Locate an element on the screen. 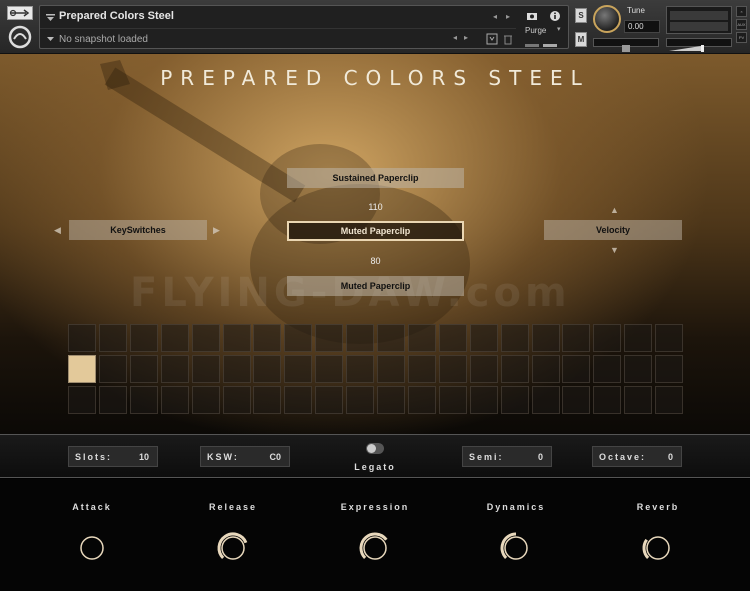 This screenshot has height=591, width=750. articulation-bottom-button: Muted Paperclip is located at coordinates (375, 286).